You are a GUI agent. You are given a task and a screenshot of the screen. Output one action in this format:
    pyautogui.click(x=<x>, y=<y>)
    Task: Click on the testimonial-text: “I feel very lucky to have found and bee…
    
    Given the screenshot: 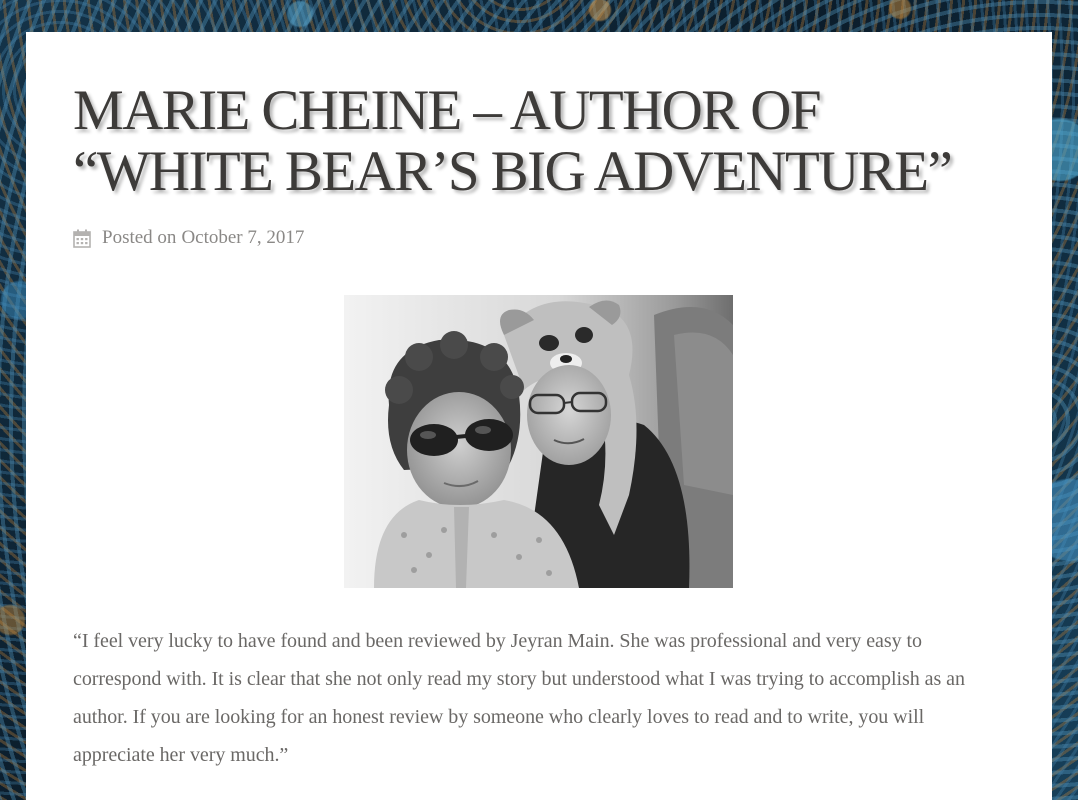 What is the action you would take?
    pyautogui.click(x=519, y=698)
    